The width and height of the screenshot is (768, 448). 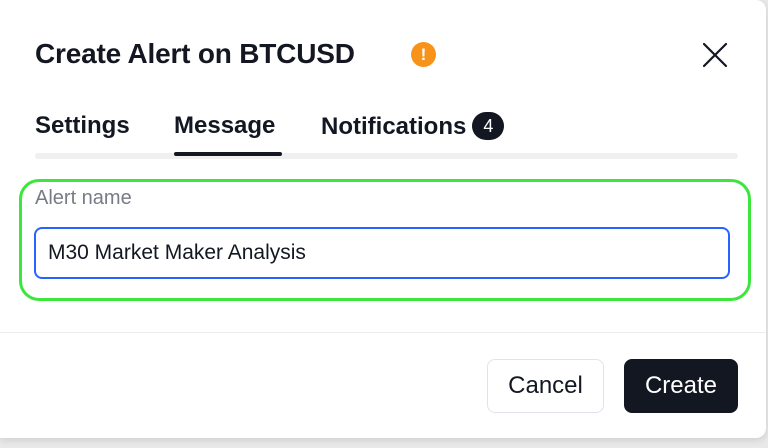 I want to click on tab-settings: Settings, so click(x=82, y=126).